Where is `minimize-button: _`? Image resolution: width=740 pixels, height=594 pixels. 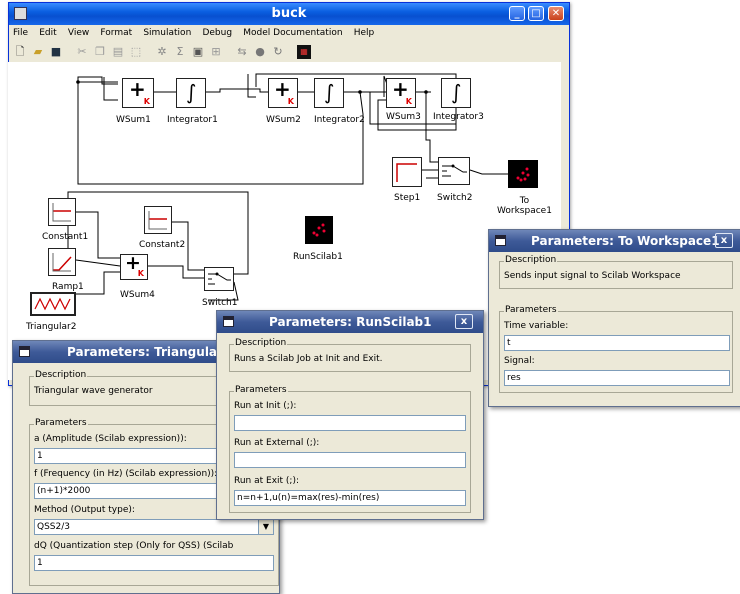
minimize-button: _ is located at coordinates (517, 13).